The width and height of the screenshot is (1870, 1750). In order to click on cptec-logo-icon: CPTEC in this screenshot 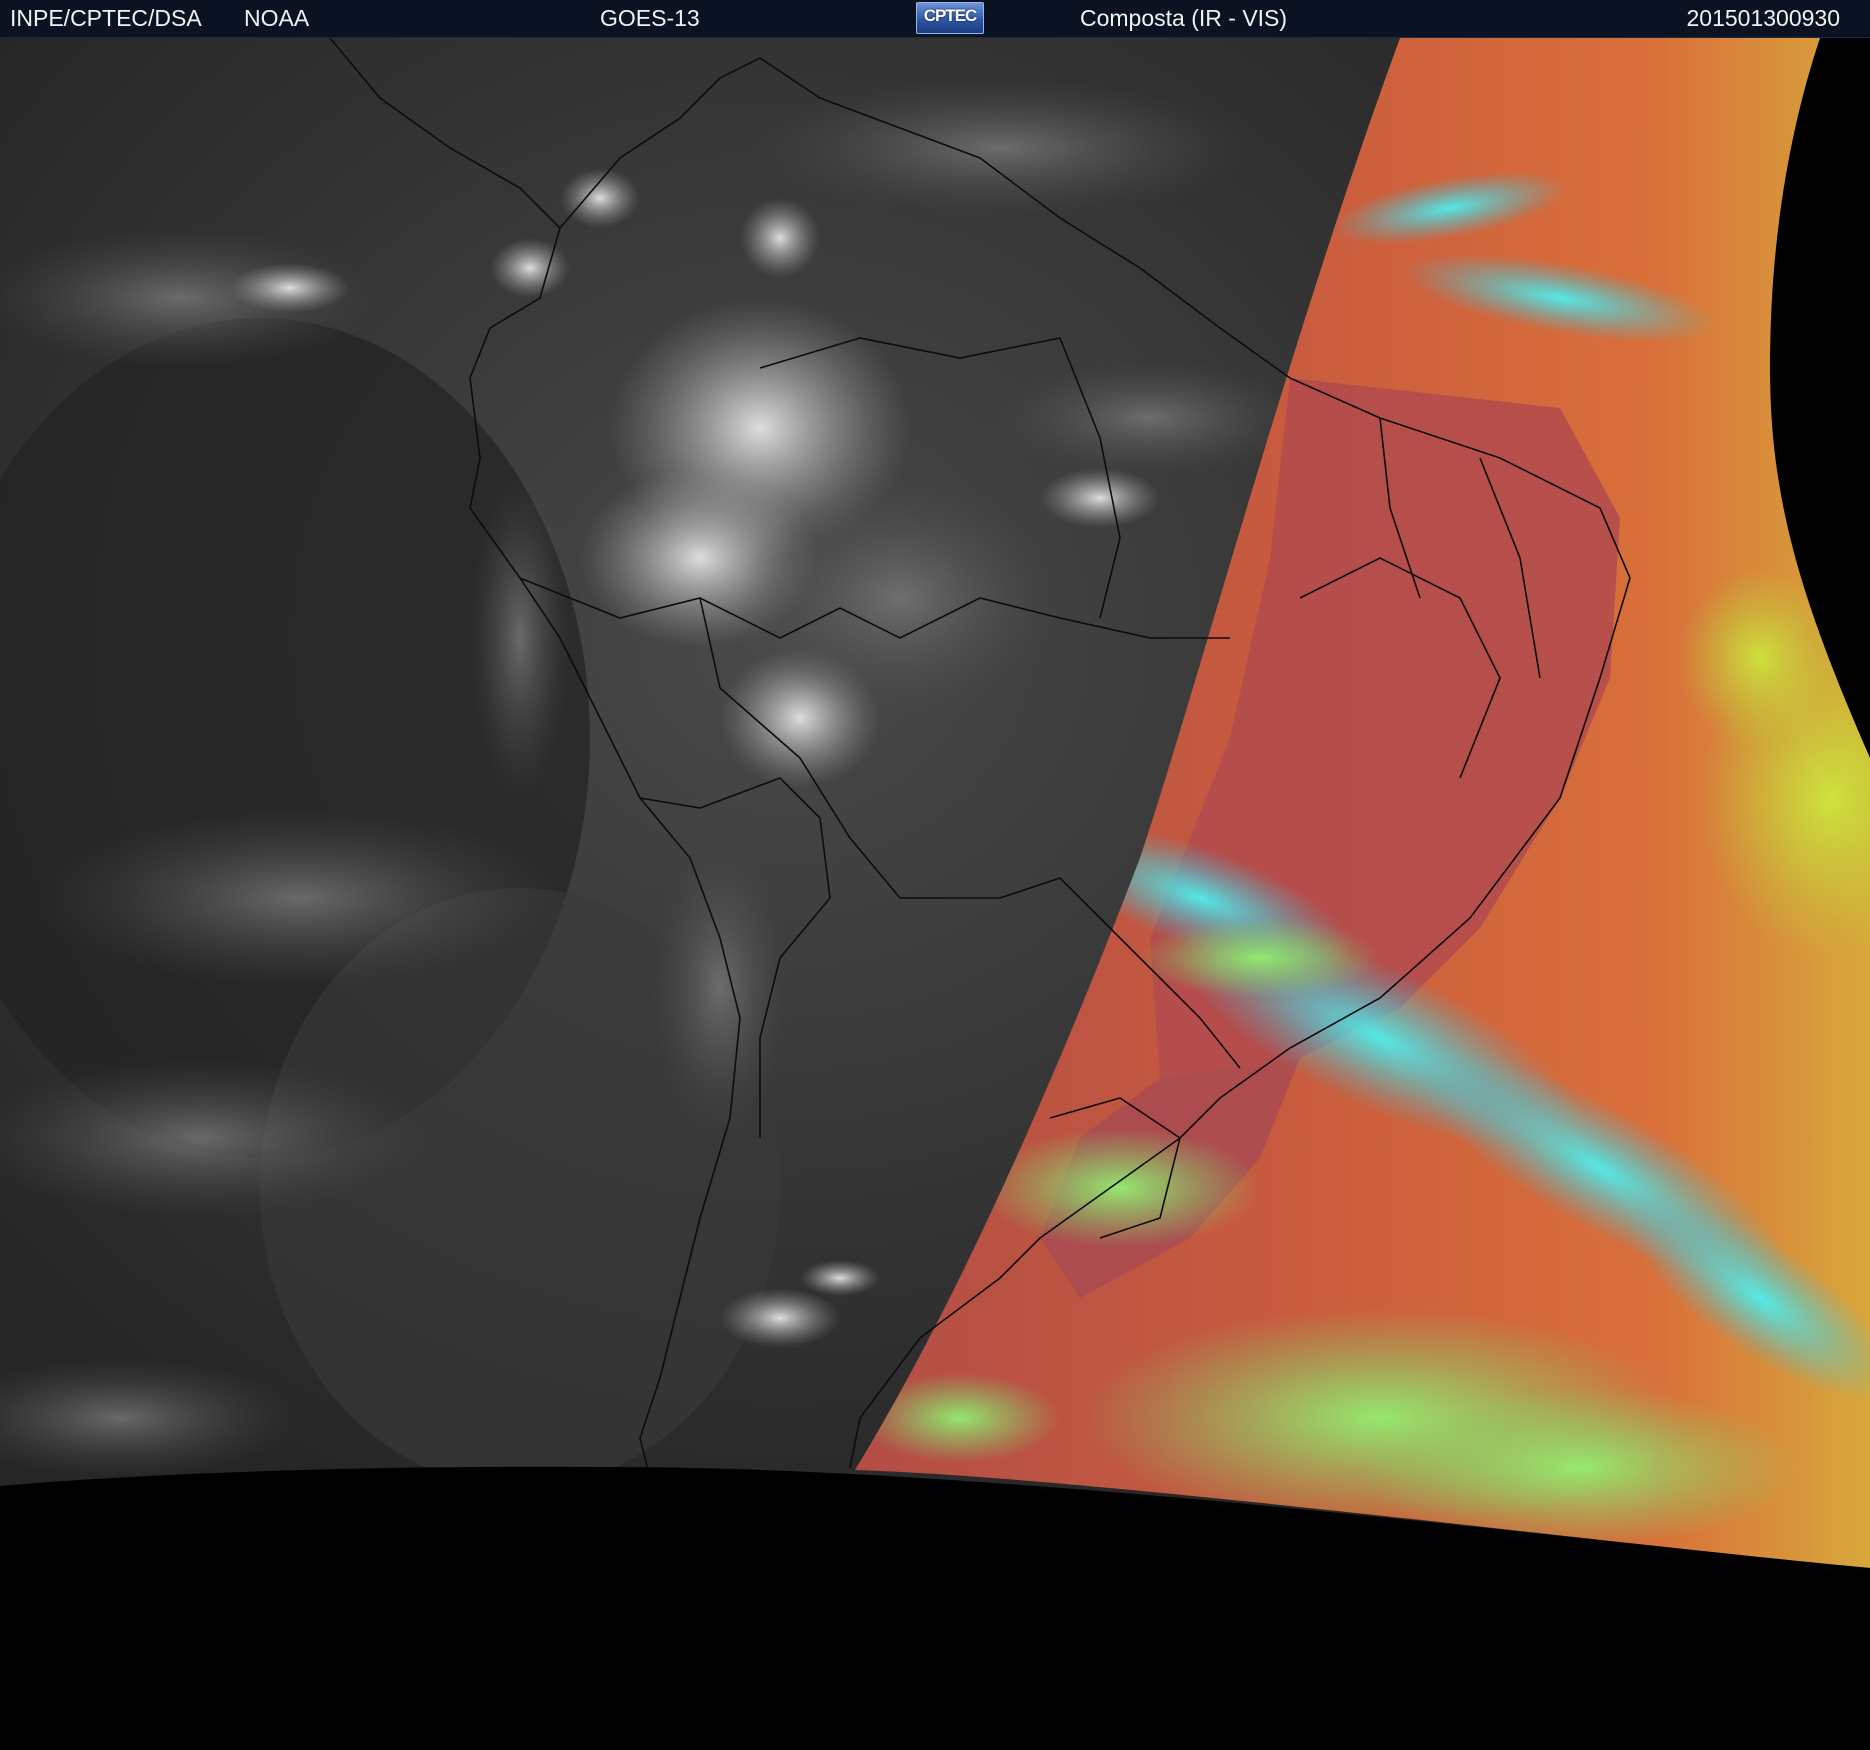, I will do `click(950, 18)`.